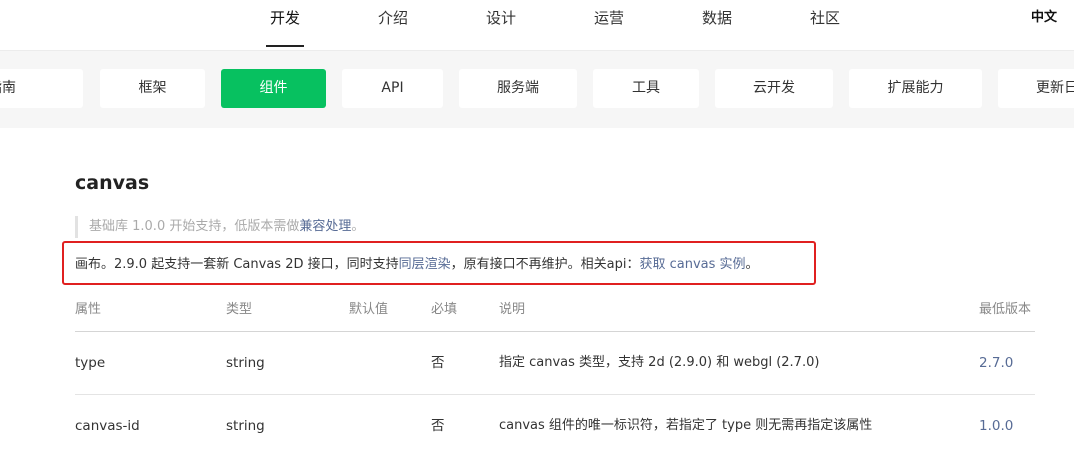 Image resolution: width=1074 pixels, height=457 pixels. I want to click on top-nav: 开发 介绍 设计 运营 数据 社区 中文, so click(537, 25).